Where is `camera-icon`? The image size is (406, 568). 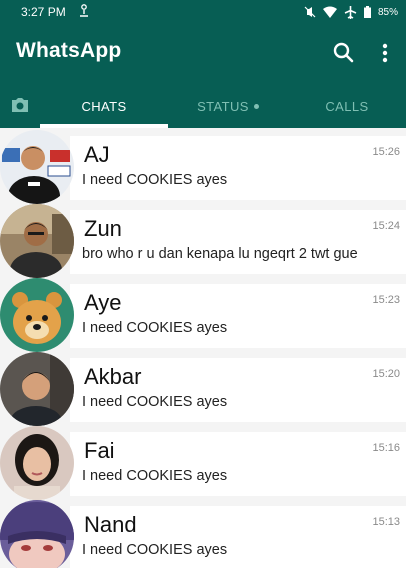
camera-icon is located at coordinates (20, 106).